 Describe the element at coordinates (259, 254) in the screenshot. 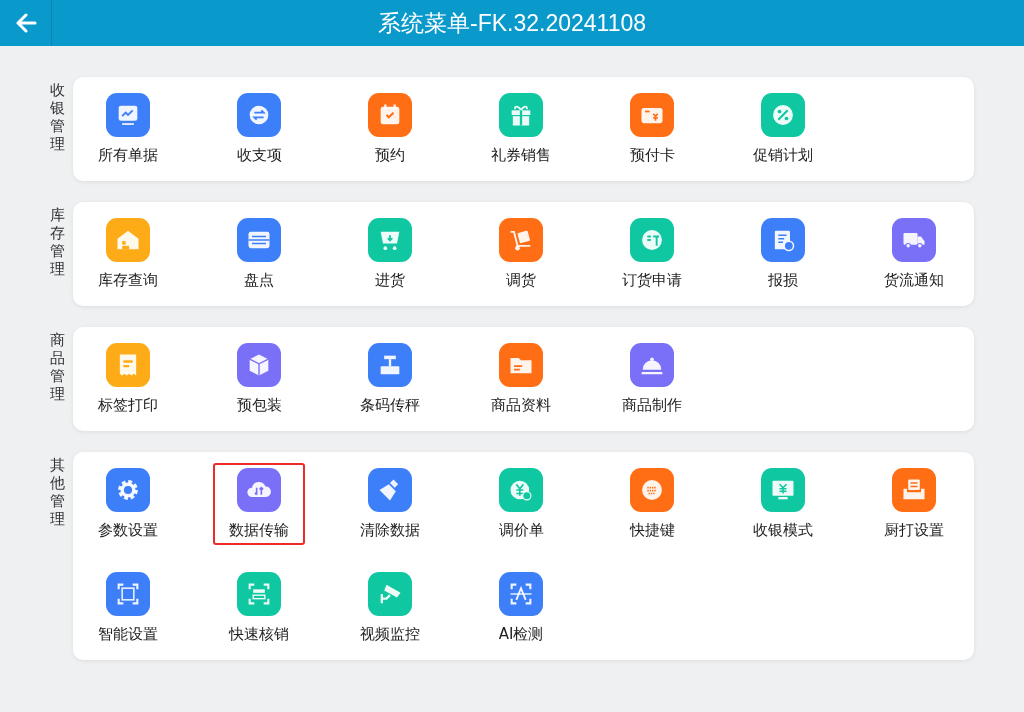

I see `menu-item: 盘点` at that location.